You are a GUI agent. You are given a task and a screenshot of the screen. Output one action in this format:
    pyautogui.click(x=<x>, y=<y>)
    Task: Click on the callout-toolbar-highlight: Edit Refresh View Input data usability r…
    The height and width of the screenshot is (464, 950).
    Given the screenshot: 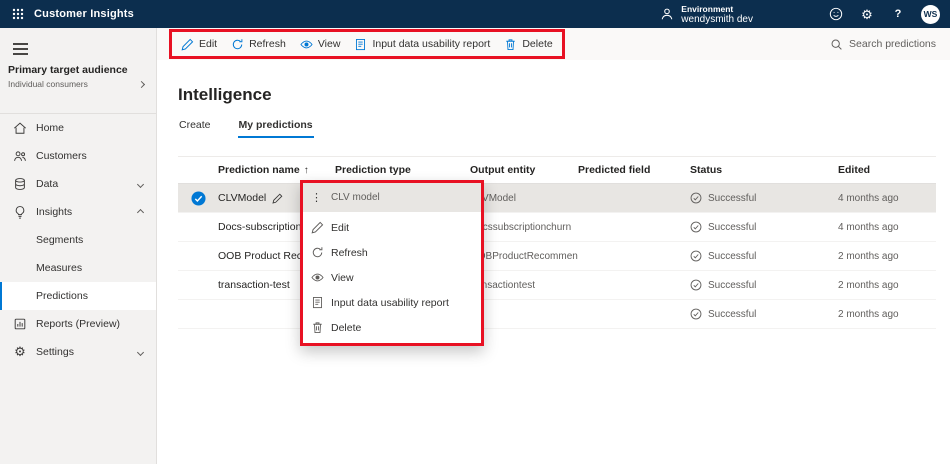 What is the action you would take?
    pyautogui.click(x=367, y=44)
    